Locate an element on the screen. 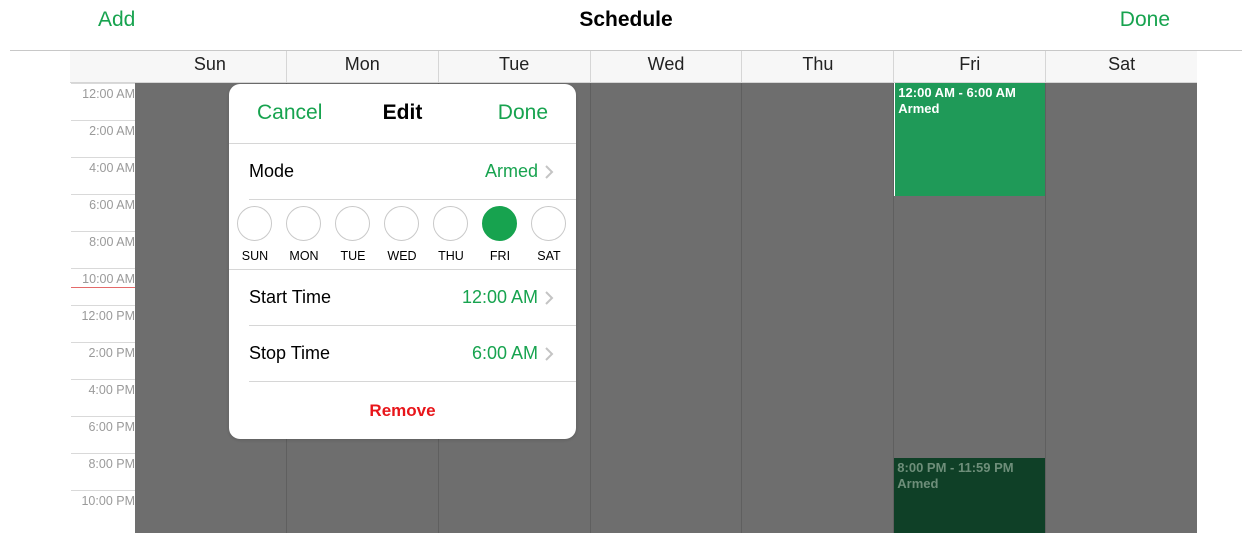 Image resolution: width=1252 pixels, height=533 pixels. add-button: Add is located at coordinates (116, 20).